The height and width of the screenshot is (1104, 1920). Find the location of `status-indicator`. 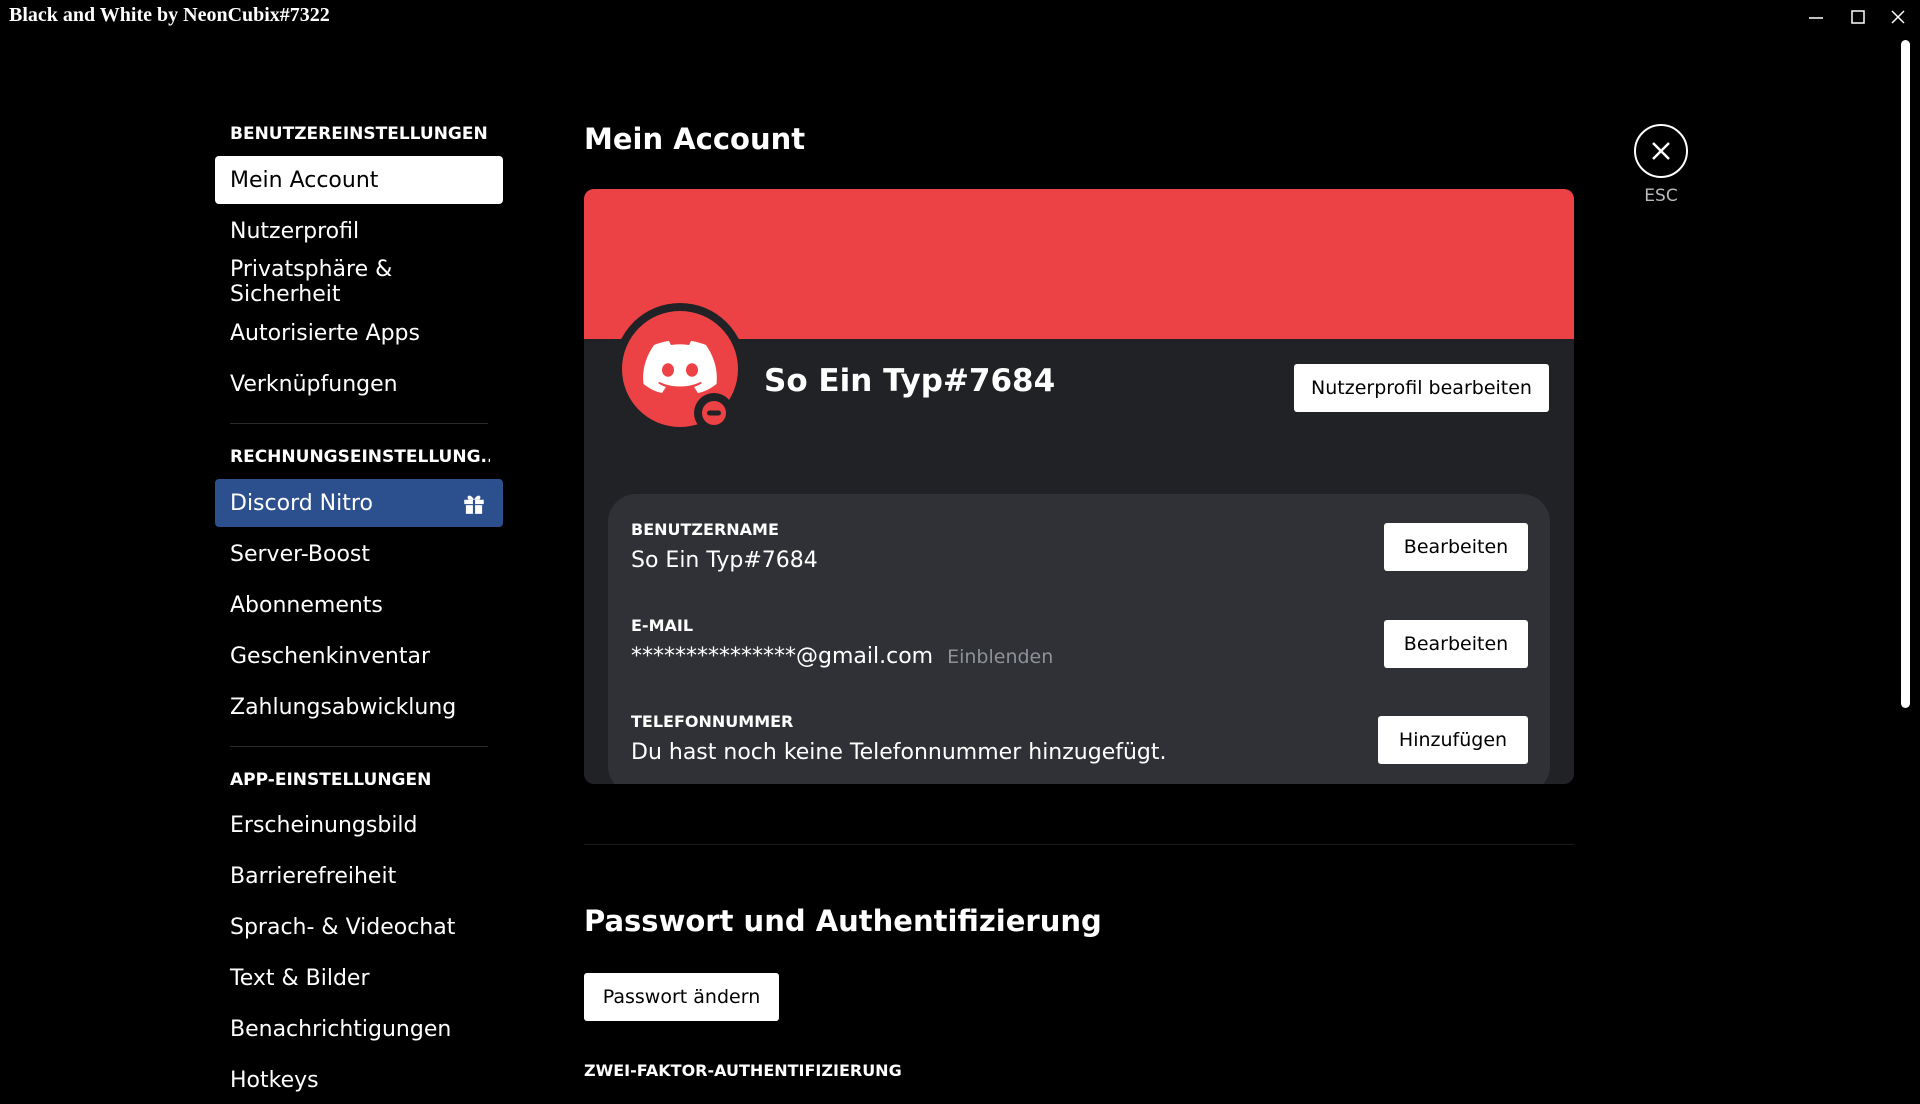

status-indicator is located at coordinates (714, 413).